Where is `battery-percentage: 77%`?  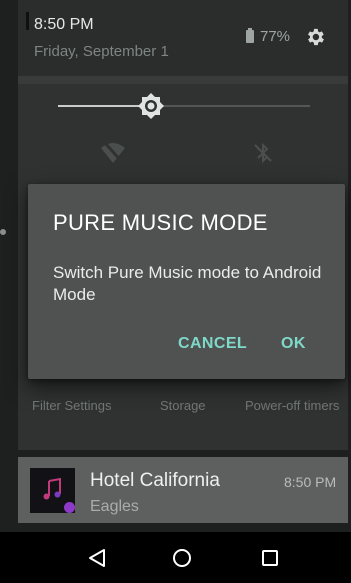
battery-percentage: 77% is located at coordinates (275, 36).